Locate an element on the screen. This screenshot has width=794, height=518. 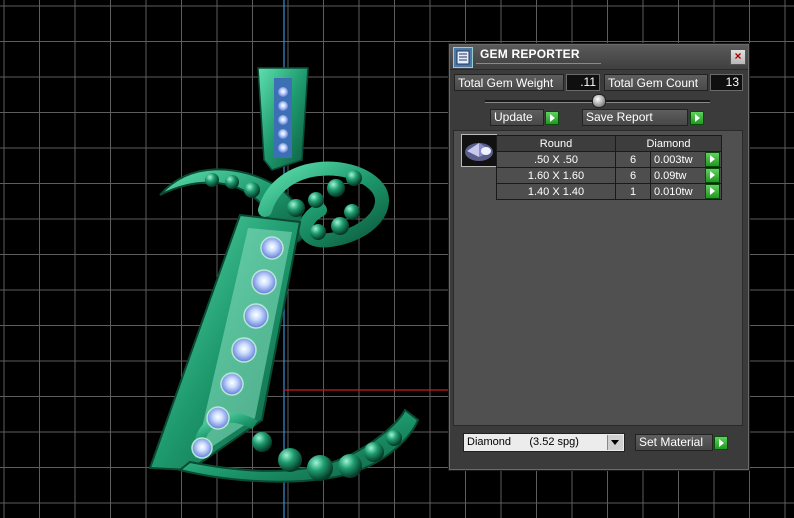
title-bar: GEM REPORTER × is located at coordinates (599, 57).